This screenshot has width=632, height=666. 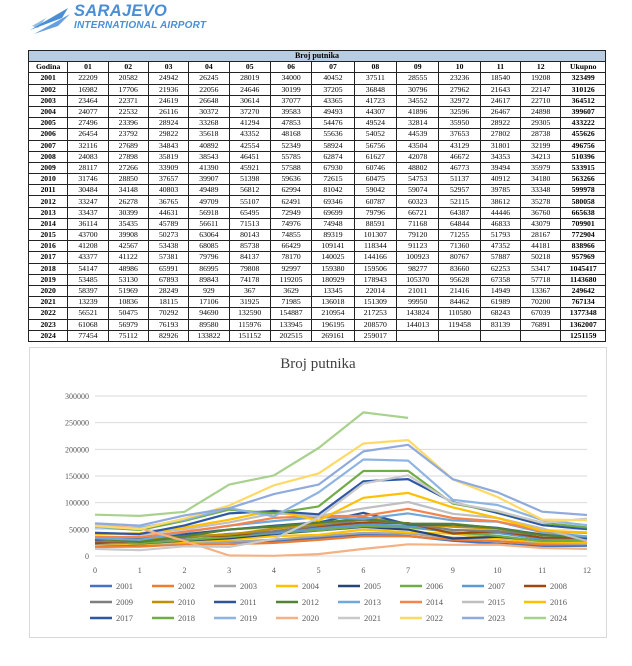 What do you see at coordinates (48, 67) in the screenshot?
I see `column-header: Godina` at bounding box center [48, 67].